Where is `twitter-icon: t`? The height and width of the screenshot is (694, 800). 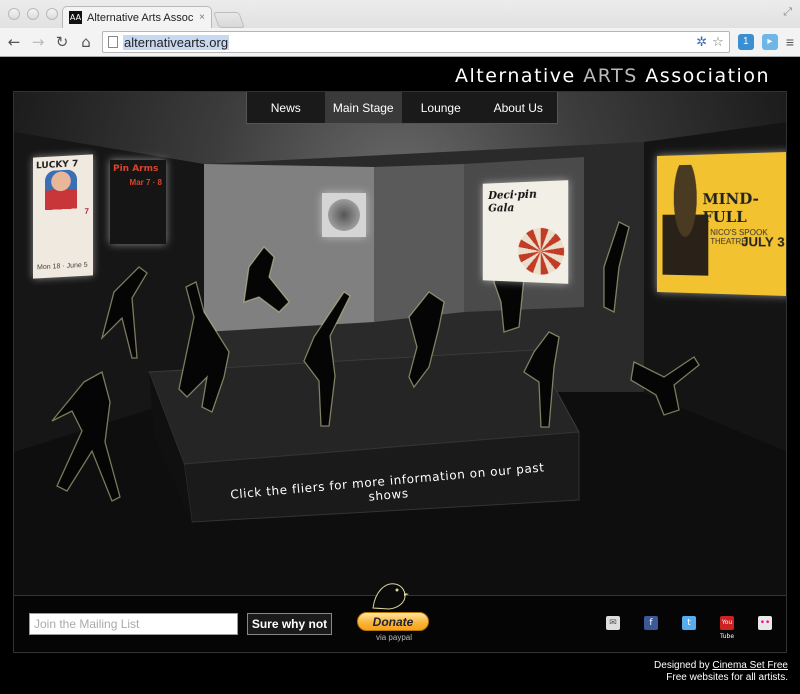
twitter-icon: t is located at coordinates (689, 623).